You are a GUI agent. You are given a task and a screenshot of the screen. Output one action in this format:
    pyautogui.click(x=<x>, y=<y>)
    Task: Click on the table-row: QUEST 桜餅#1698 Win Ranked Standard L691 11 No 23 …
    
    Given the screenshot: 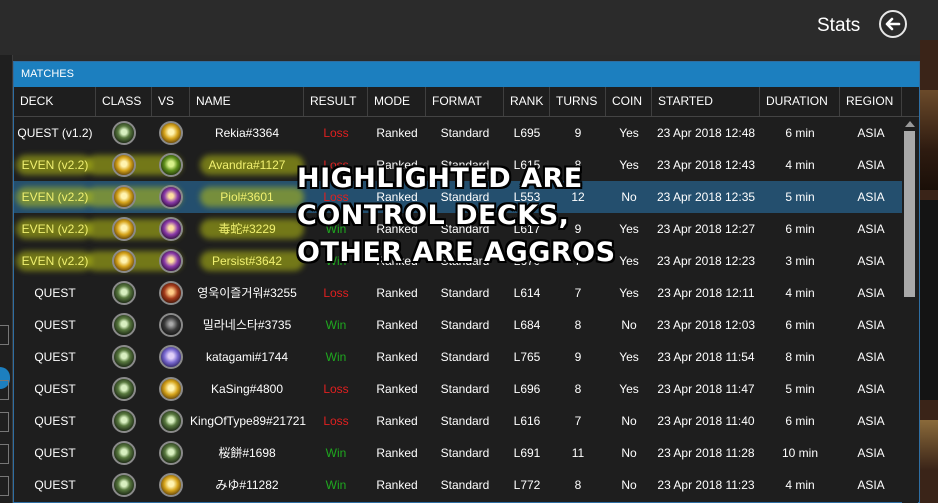 What is the action you would take?
    pyautogui.click(x=458, y=453)
    